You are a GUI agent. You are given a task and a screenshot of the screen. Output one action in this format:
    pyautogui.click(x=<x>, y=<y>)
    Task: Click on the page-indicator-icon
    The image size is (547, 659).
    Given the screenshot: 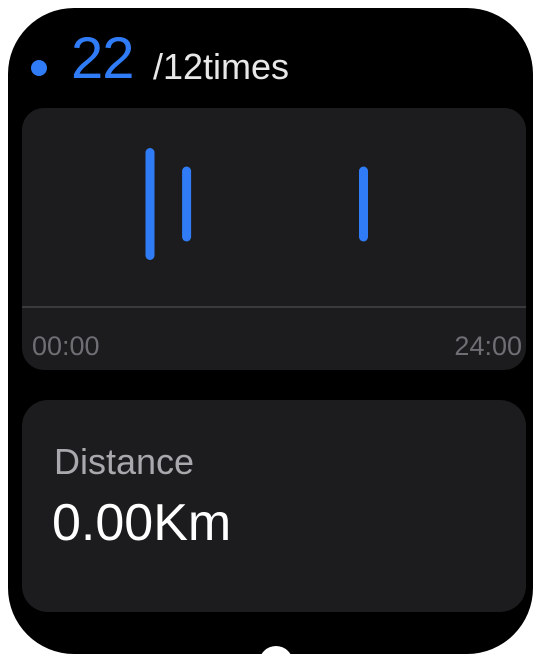 What is the action you would take?
    pyautogui.click(x=276, y=650)
    